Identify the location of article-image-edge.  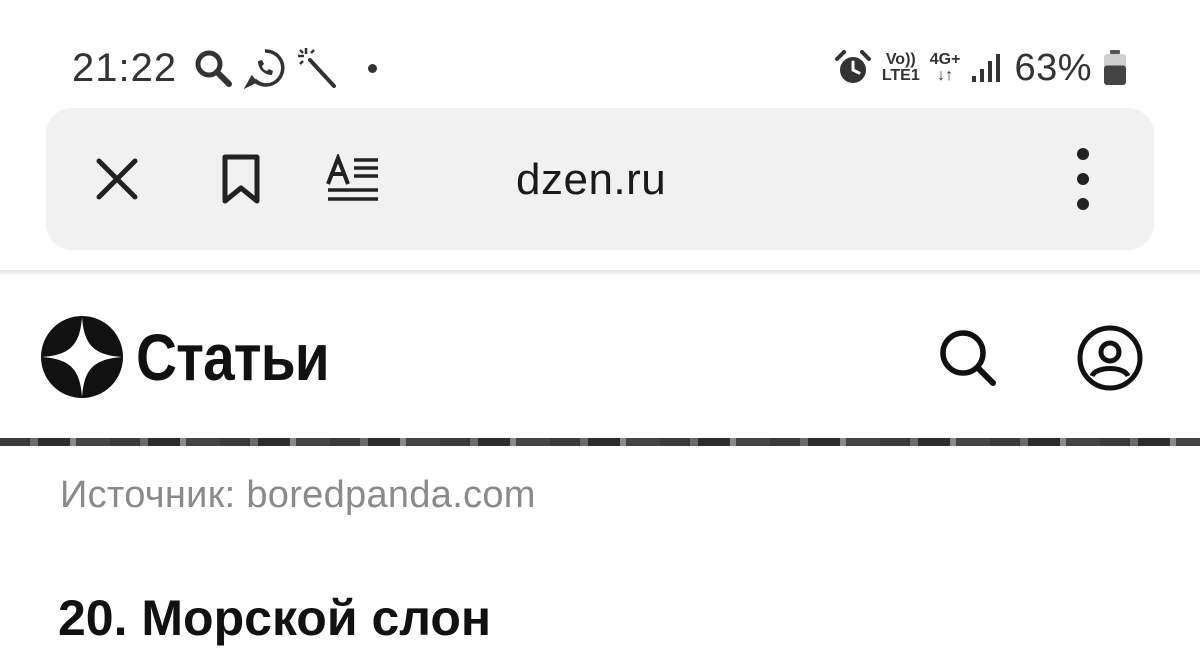
(600, 442).